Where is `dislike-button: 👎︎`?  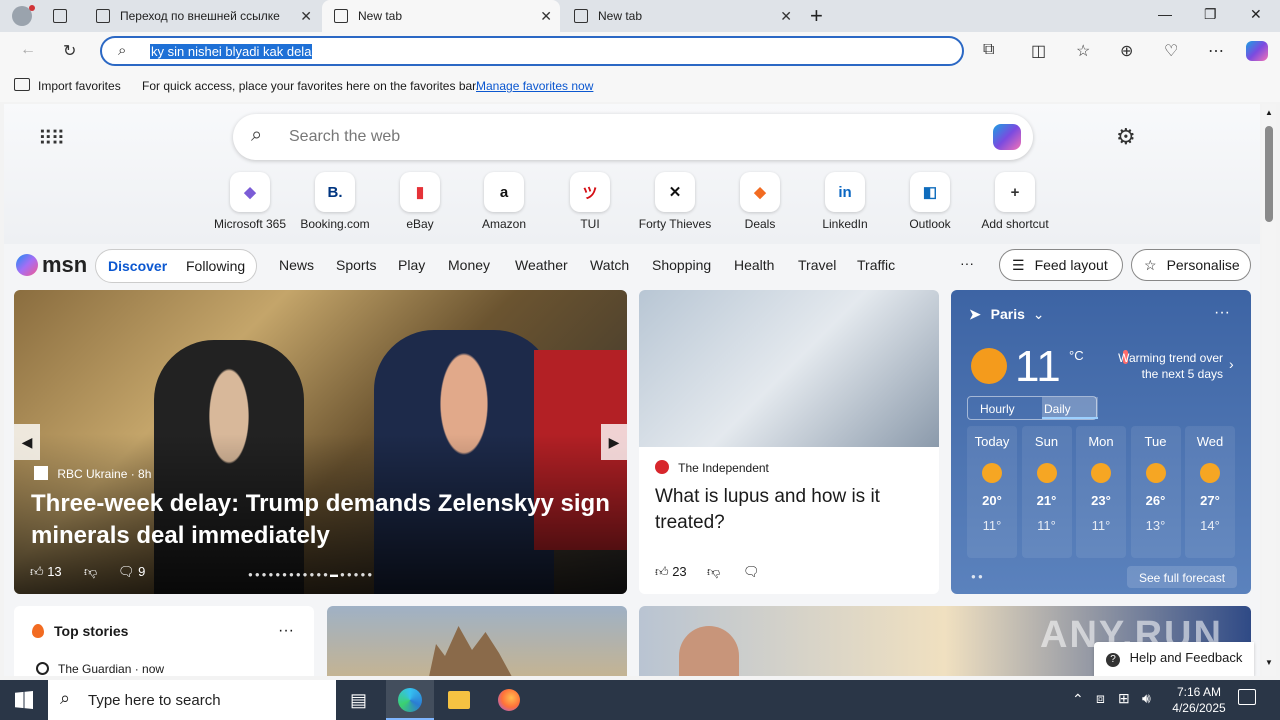 dislike-button: 👎︎ is located at coordinates (713, 572).